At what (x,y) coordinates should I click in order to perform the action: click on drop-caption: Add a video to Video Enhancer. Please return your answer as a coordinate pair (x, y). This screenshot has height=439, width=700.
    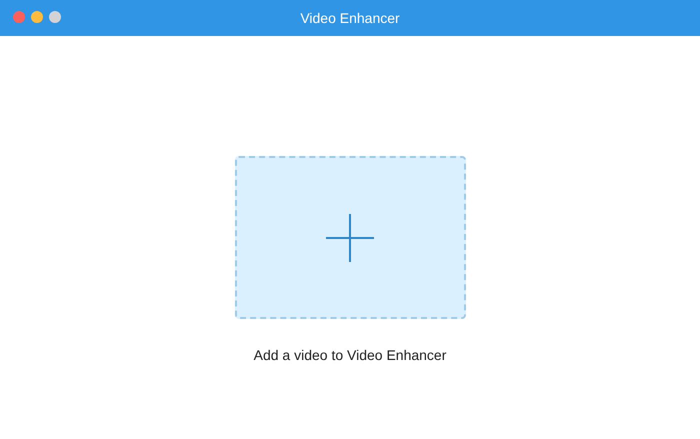
    Looking at the image, I should click on (350, 355).